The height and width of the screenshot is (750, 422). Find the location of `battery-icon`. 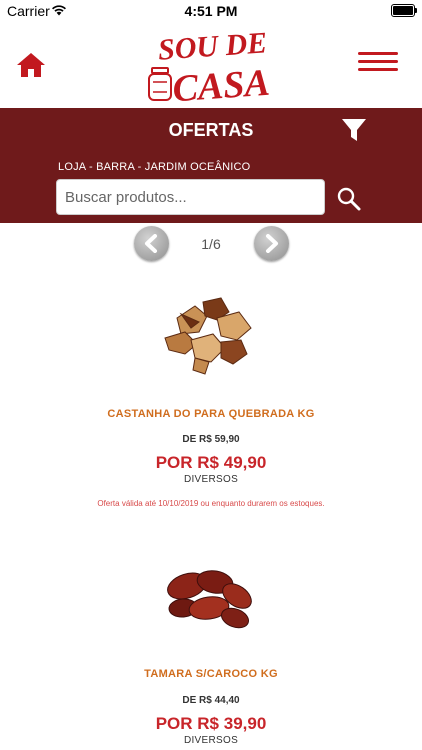

battery-icon is located at coordinates (404, 10).